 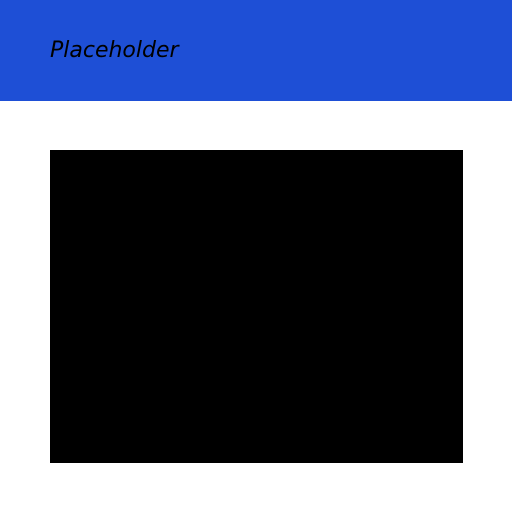 What do you see at coordinates (114, 50) in the screenshot?
I see `header-title: Placeholder` at bounding box center [114, 50].